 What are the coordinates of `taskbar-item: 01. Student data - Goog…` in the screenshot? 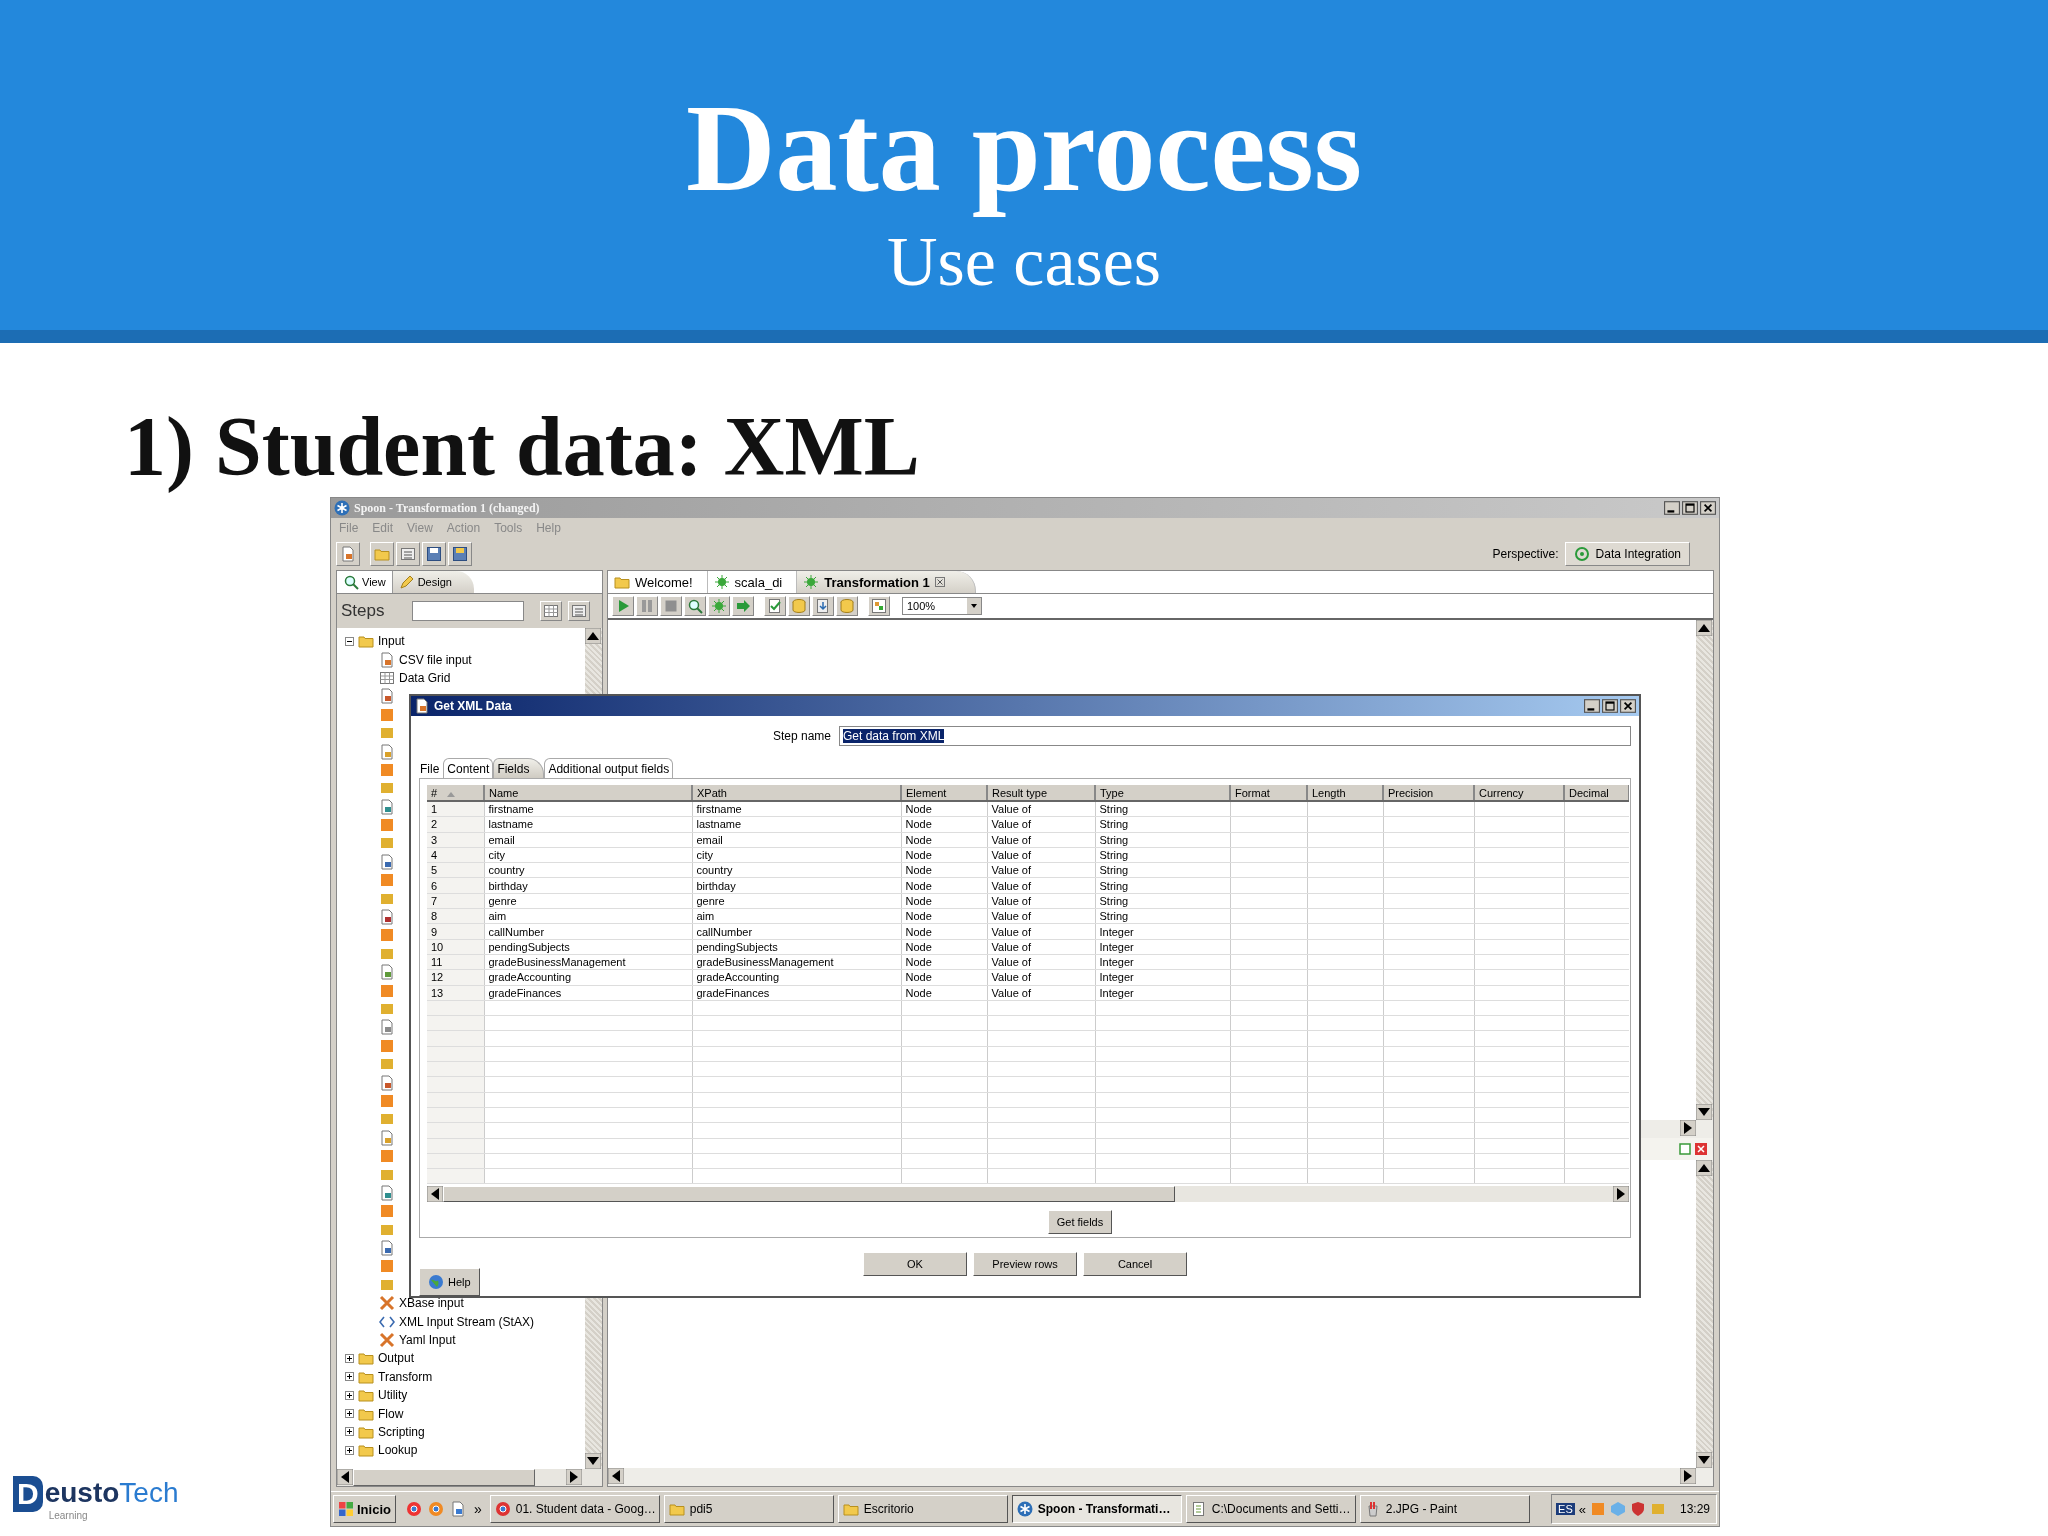 It's located at (574, 1509).